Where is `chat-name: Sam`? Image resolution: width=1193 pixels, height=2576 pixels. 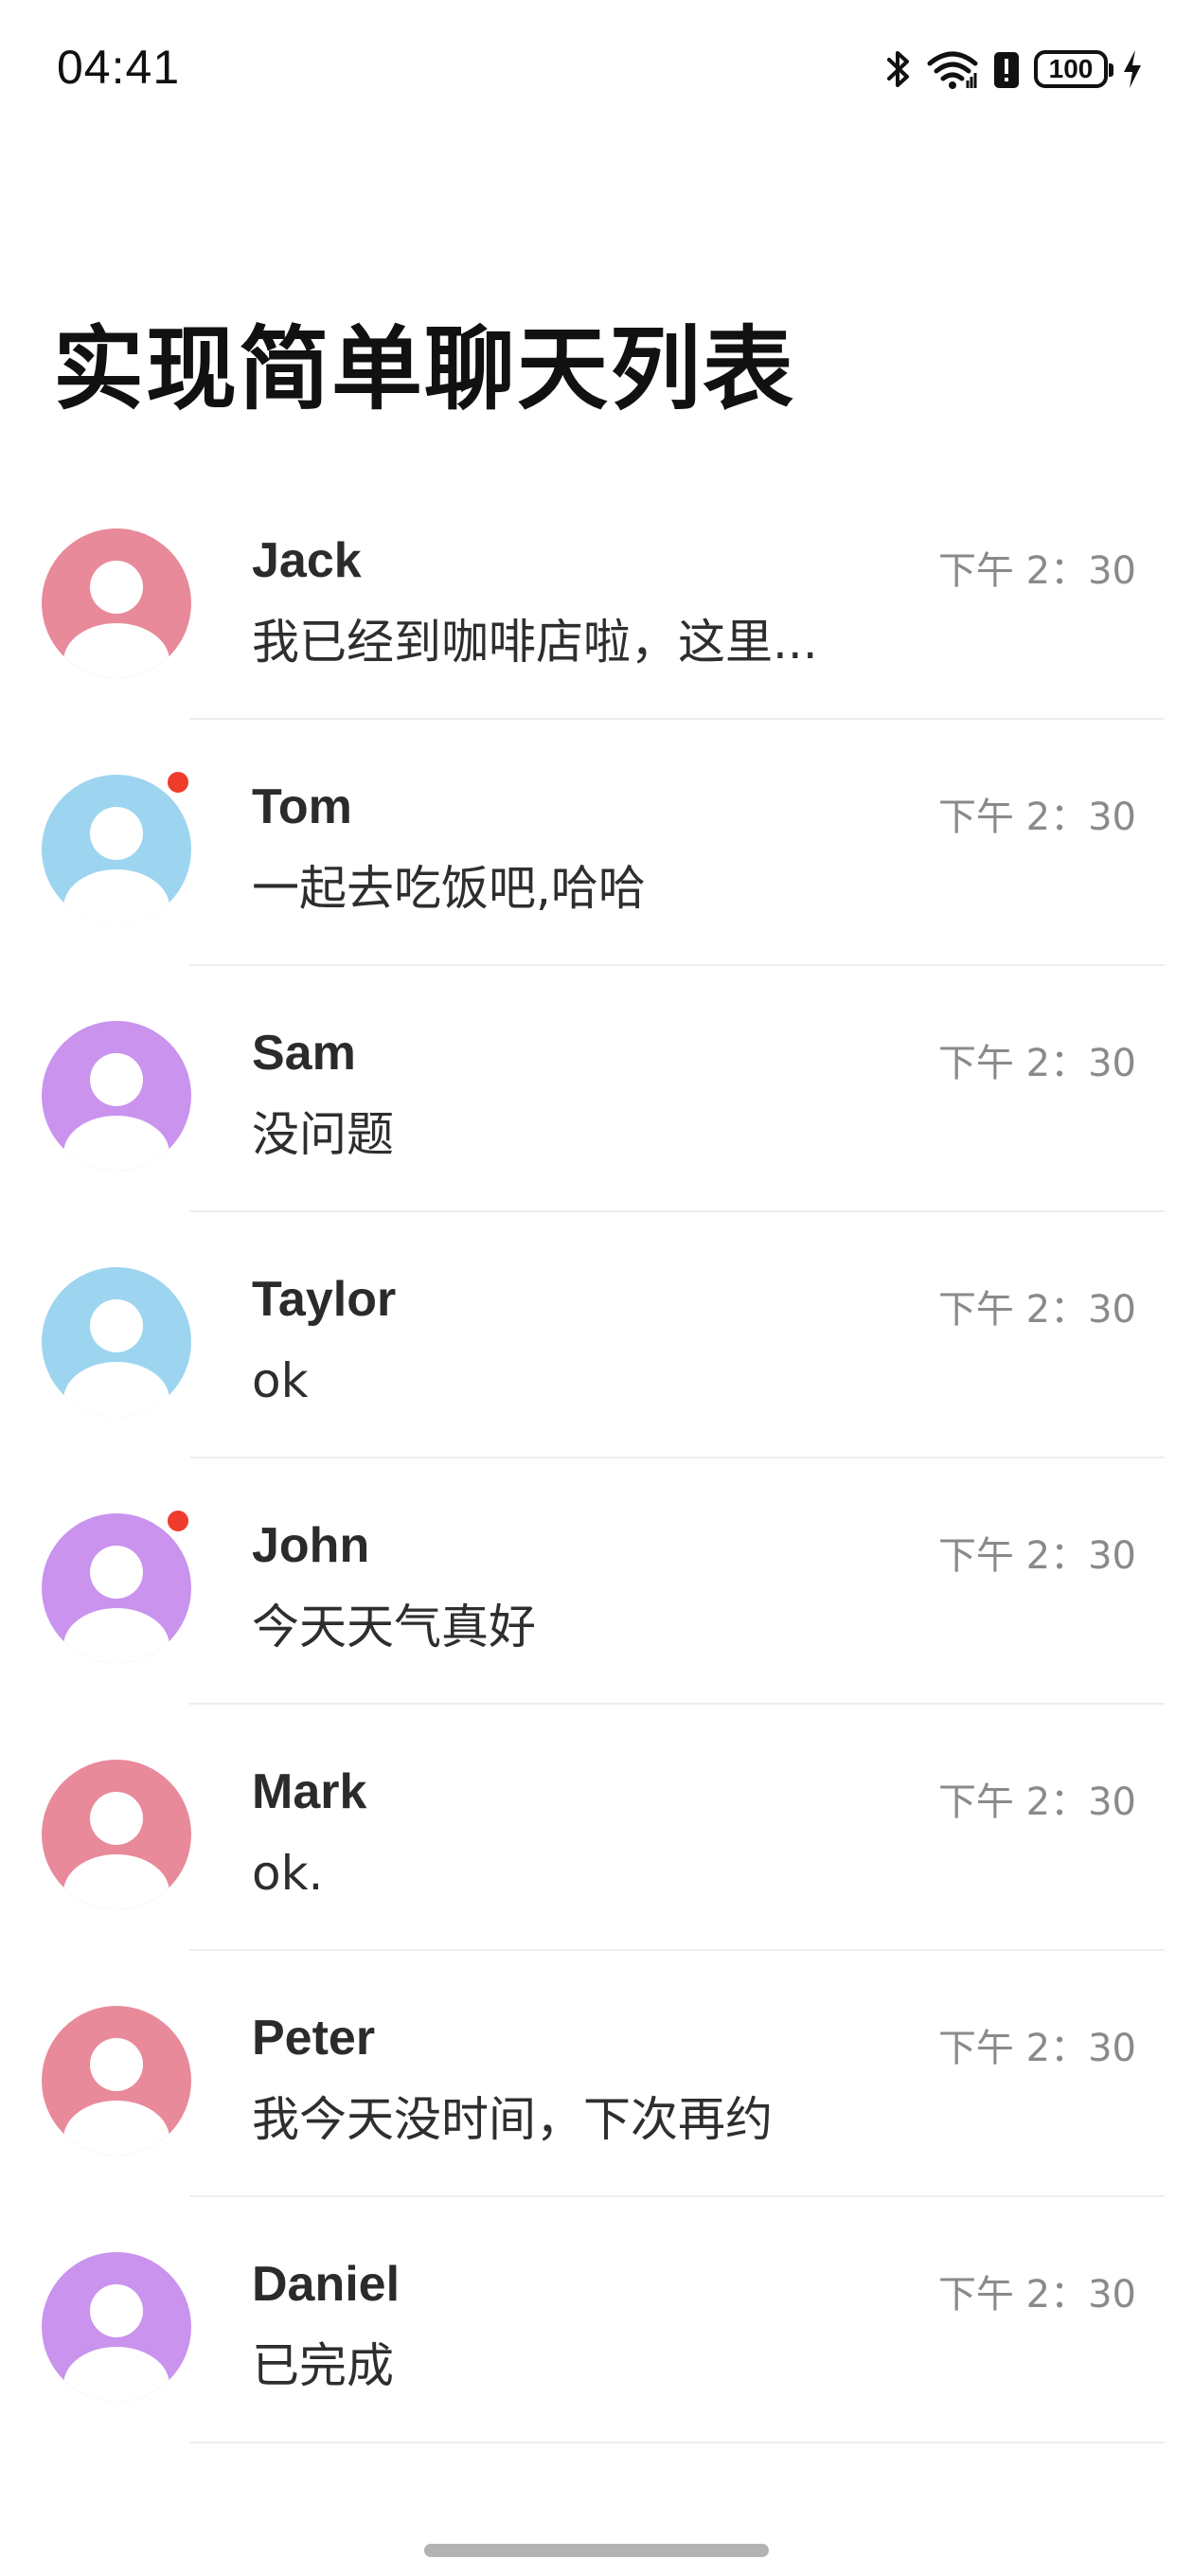 chat-name: Sam is located at coordinates (304, 1053).